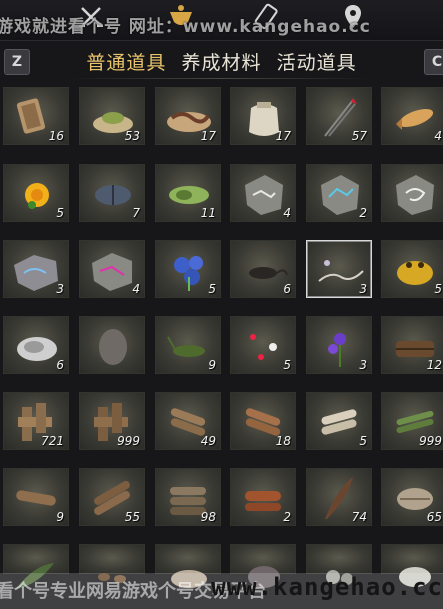  What do you see at coordinates (56, 136) in the screenshot?
I see `item-quantity: 16` at bounding box center [56, 136].